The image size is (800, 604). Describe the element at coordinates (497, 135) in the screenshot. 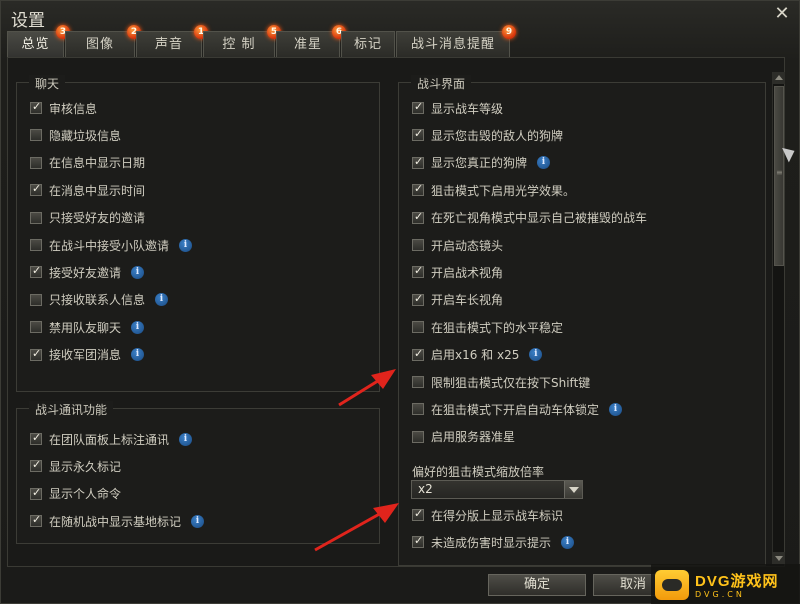

I see `option-label: 显示您击毁的敌人的狗牌` at that location.